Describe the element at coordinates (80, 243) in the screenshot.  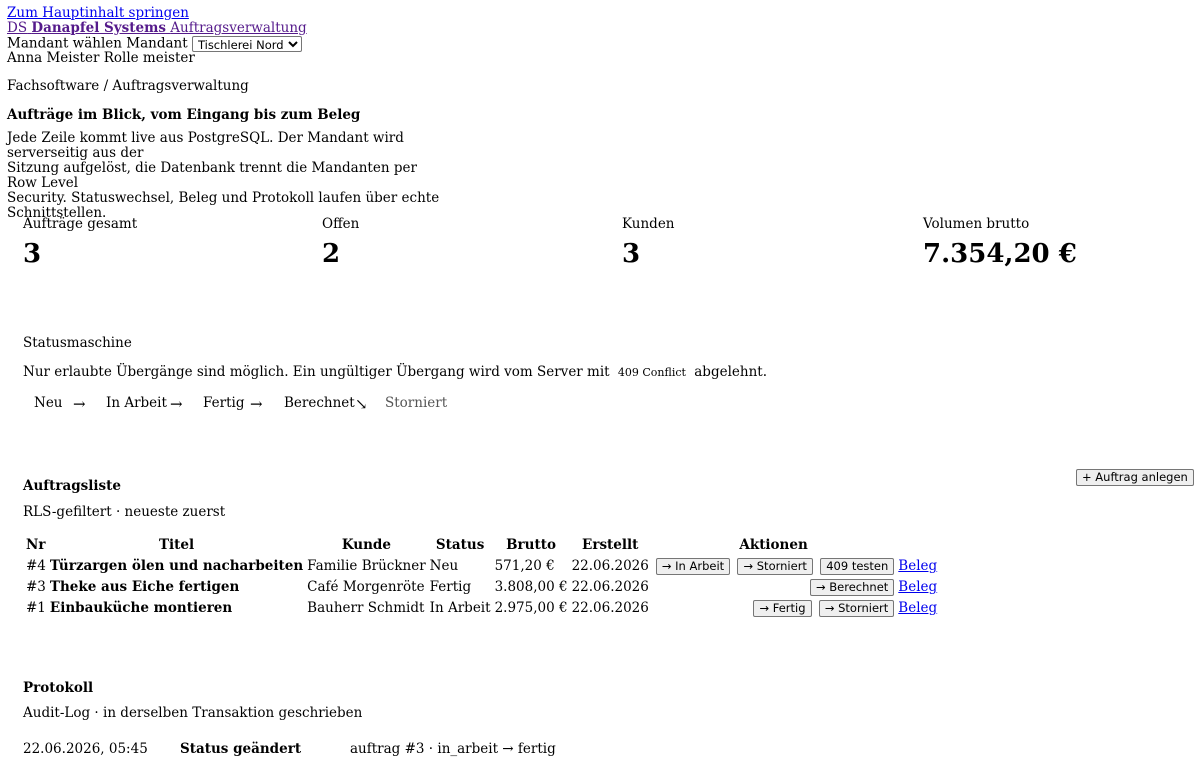
I see `kpi-orders-total: Aufträge gesamt 3` at that location.